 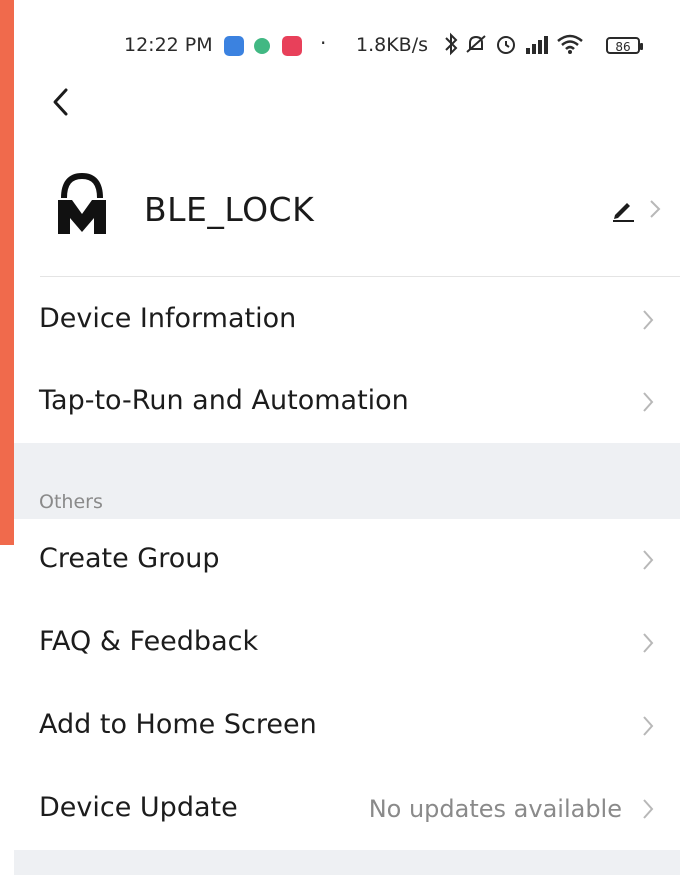 What do you see at coordinates (347, 560) in the screenshot?
I see `row-create-group: Create Group` at bounding box center [347, 560].